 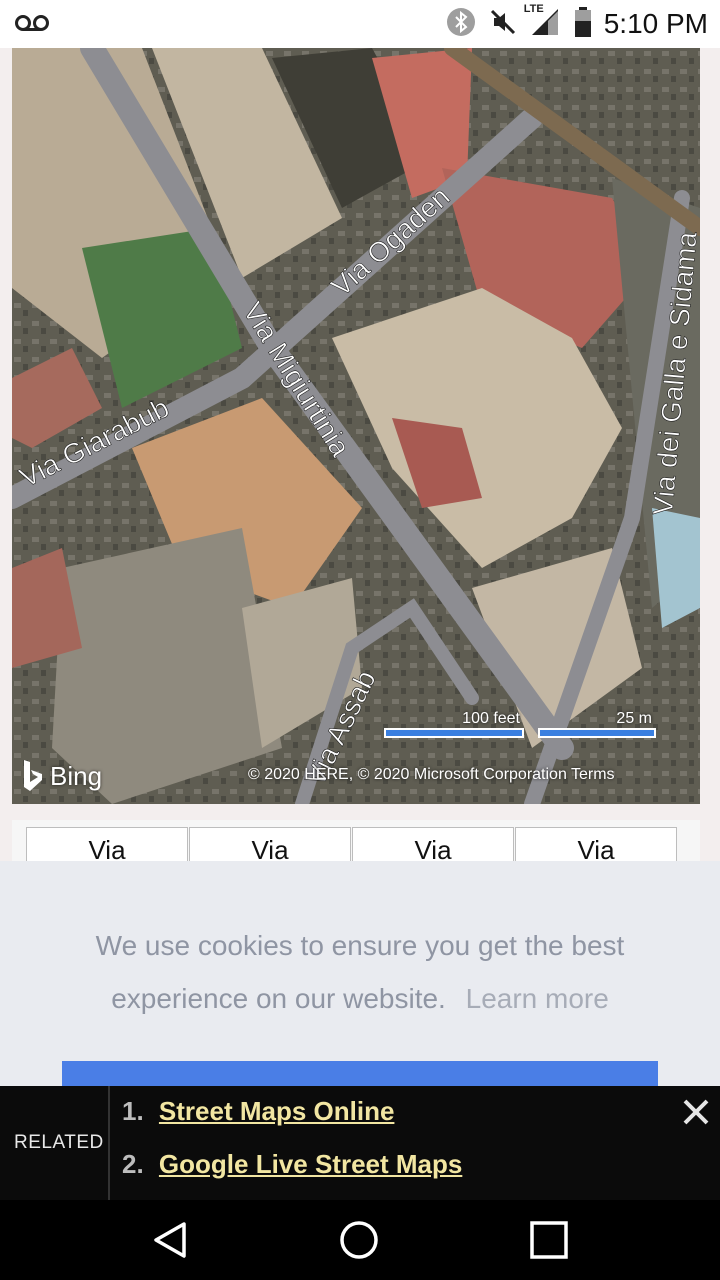 I want to click on divider, so click(x=109, y=1143).